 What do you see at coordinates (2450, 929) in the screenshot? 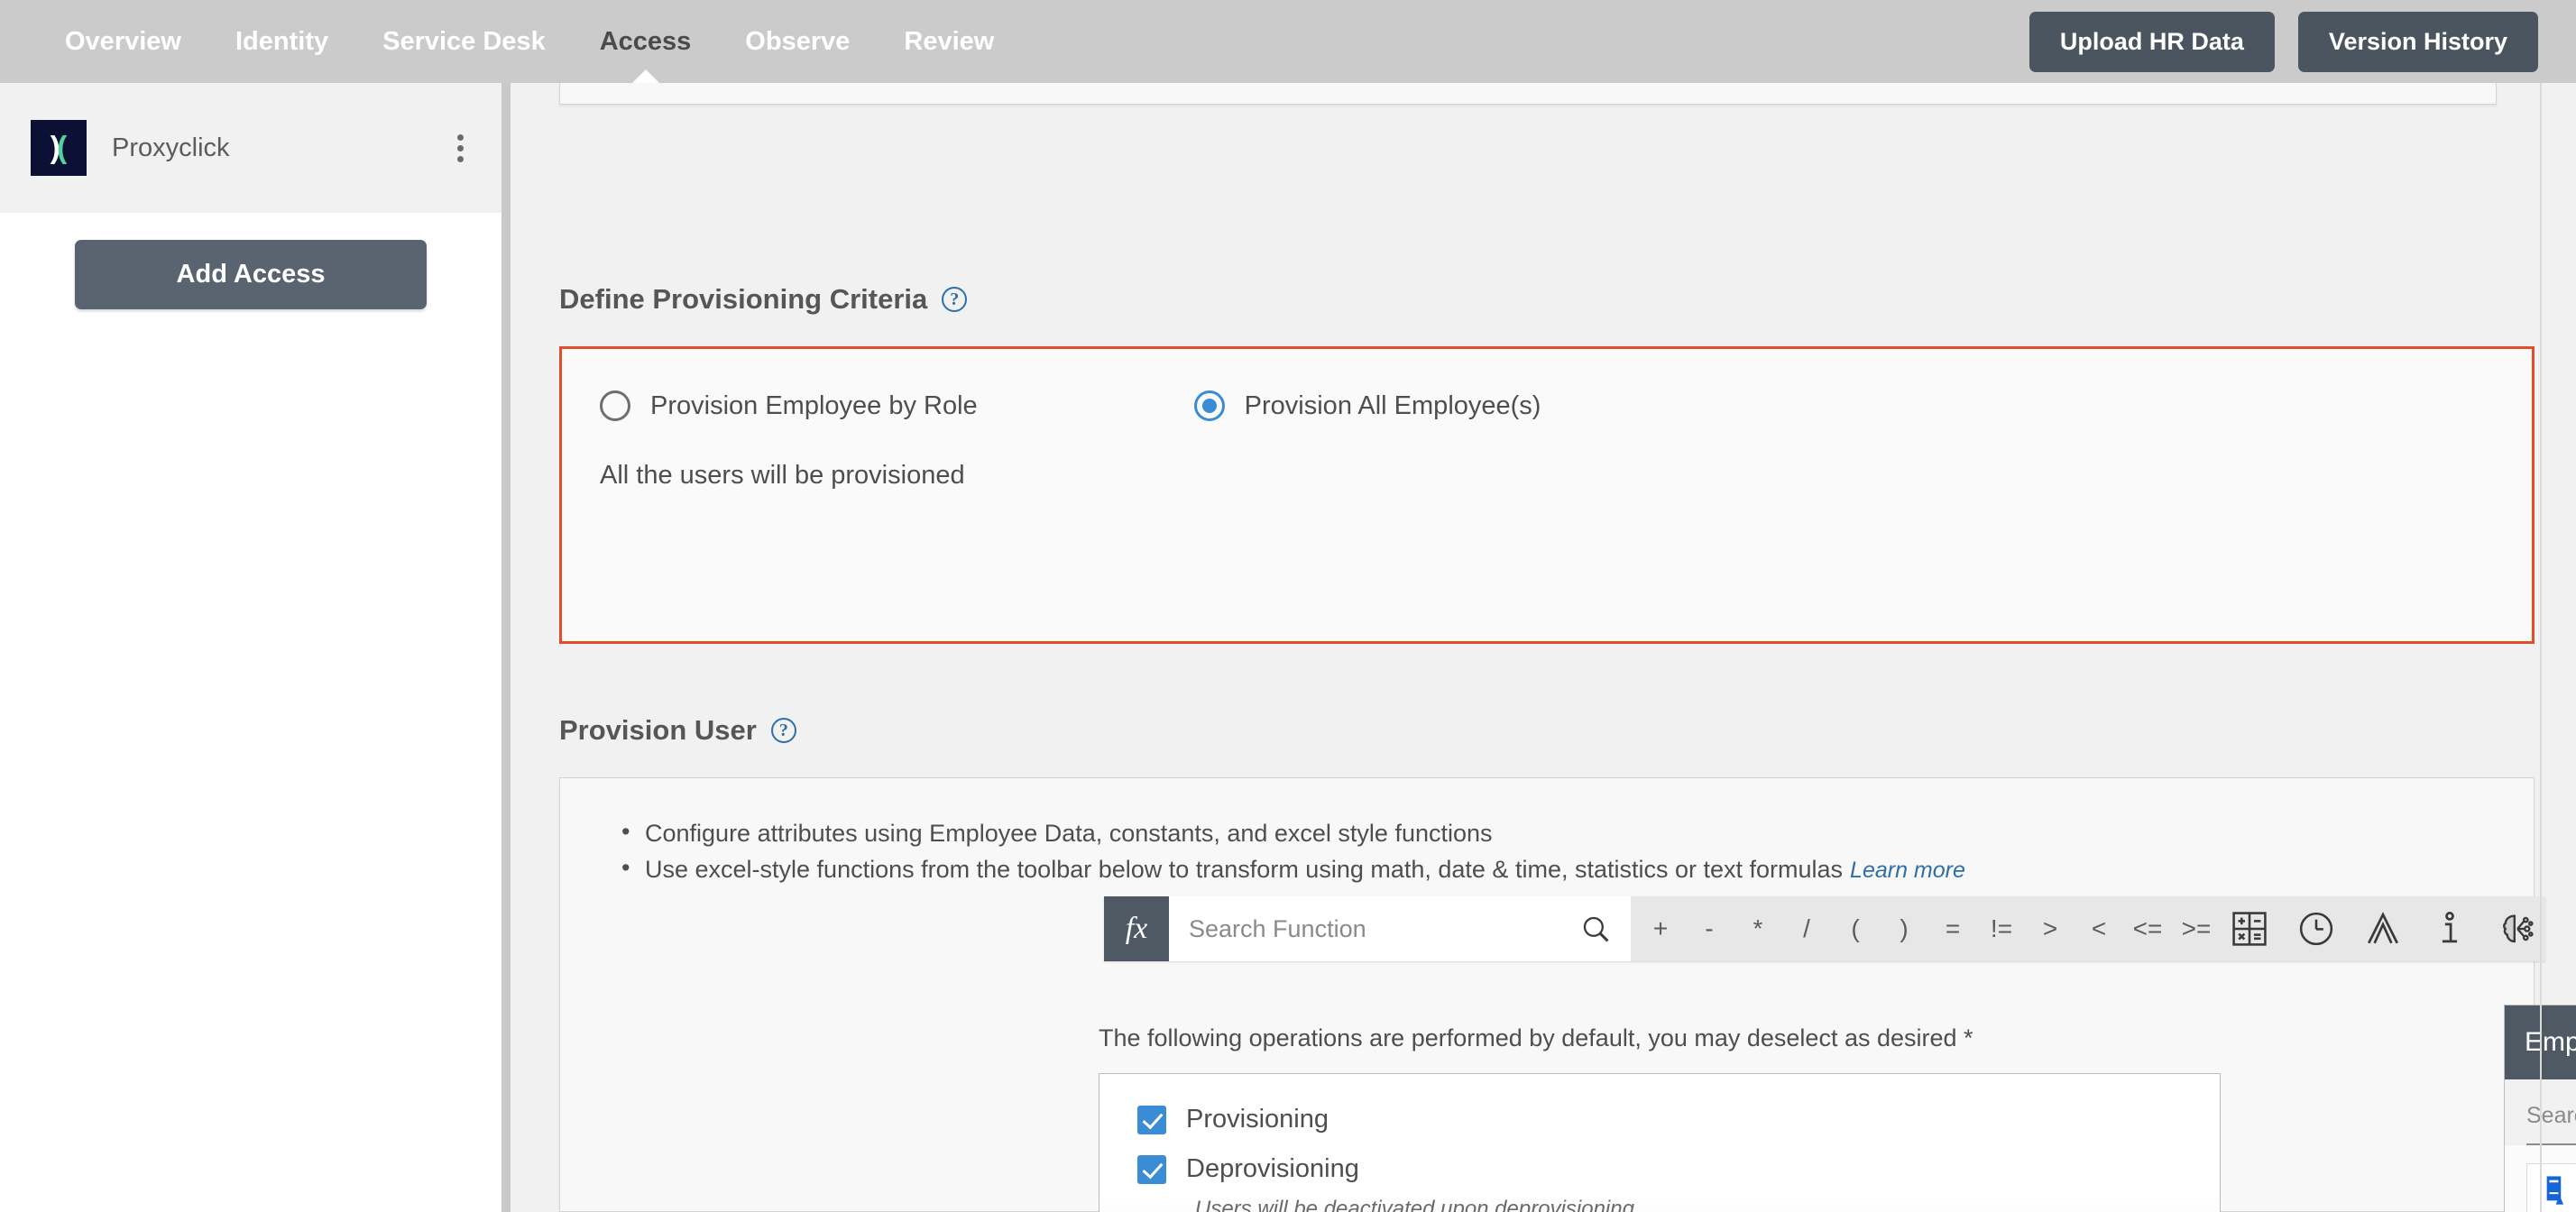
I see `info-icon` at bounding box center [2450, 929].